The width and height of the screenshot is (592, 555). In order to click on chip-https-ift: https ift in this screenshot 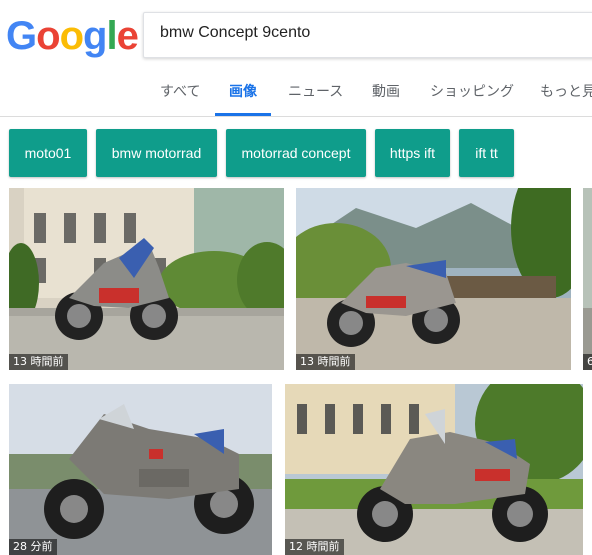, I will do `click(412, 153)`.